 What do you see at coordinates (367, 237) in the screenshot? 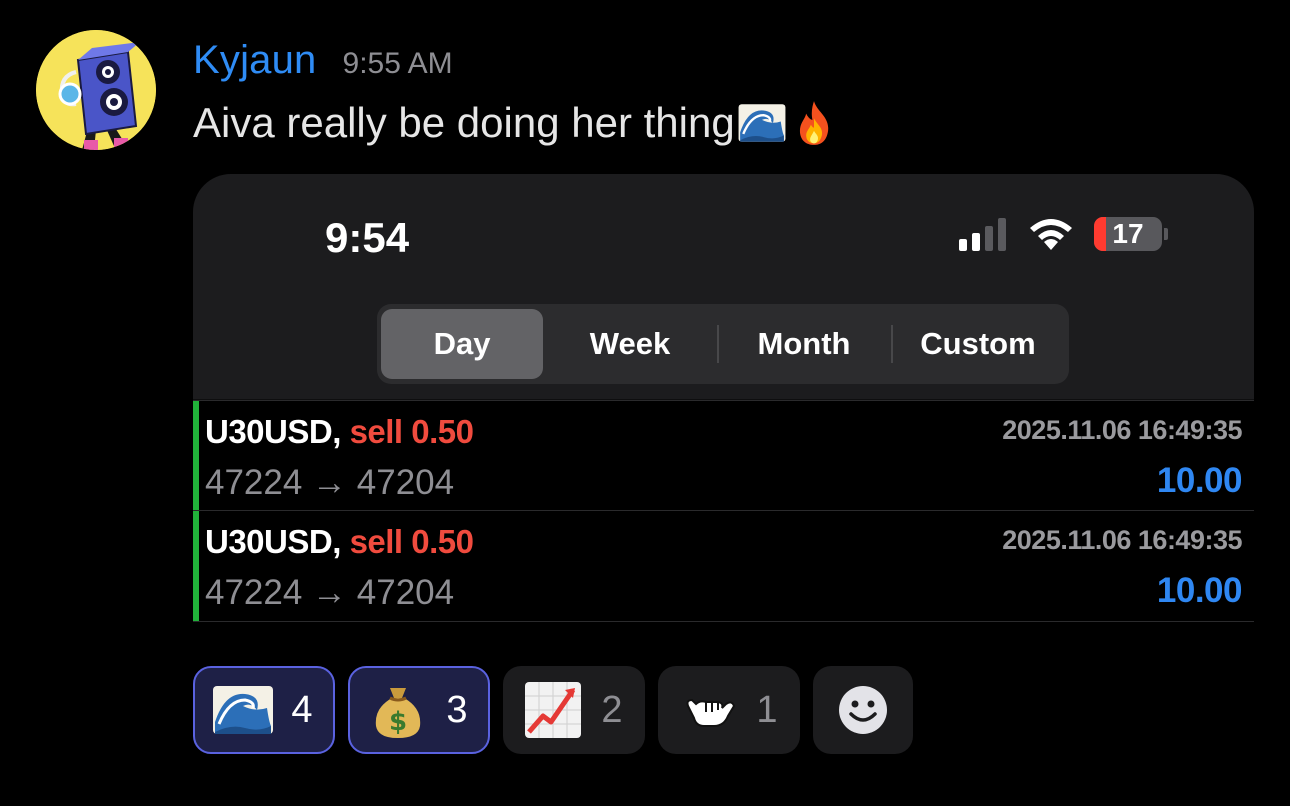
I see `status-bar-time: 9:54` at bounding box center [367, 237].